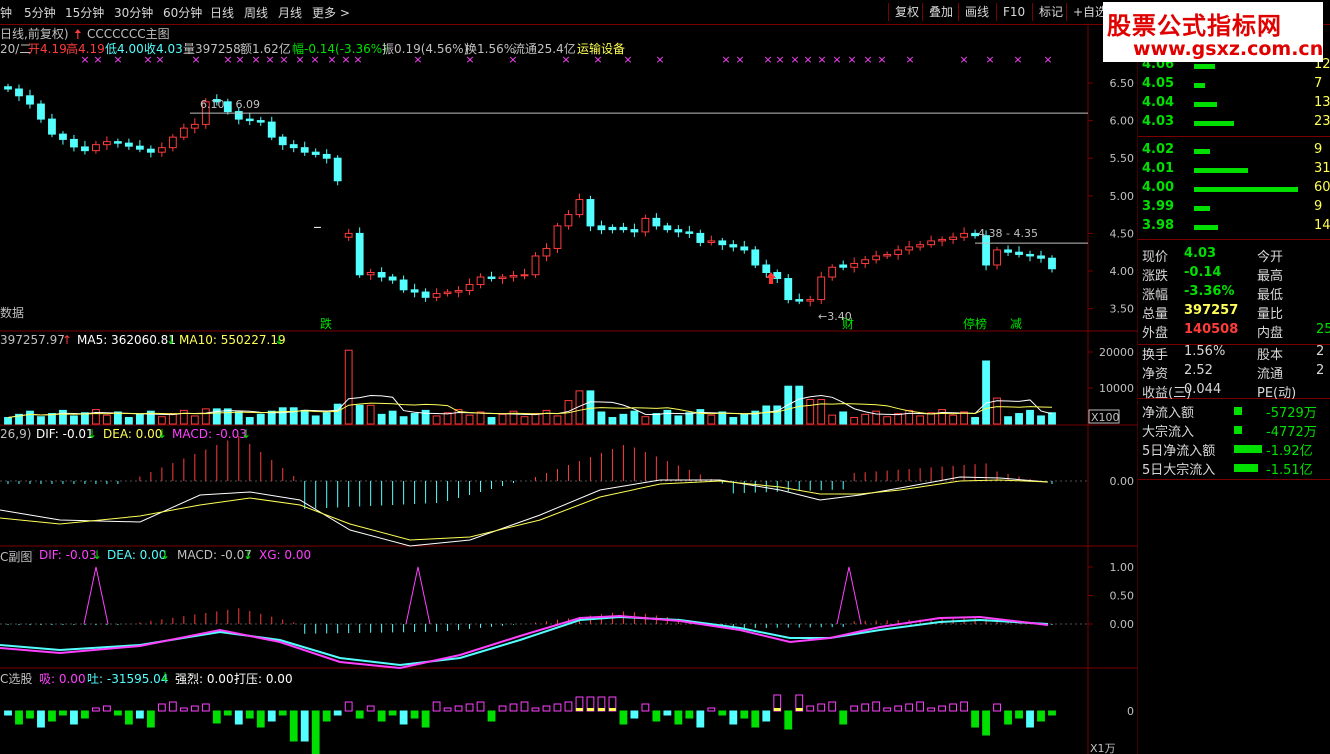 The image size is (1330, 754). Describe the element at coordinates (256, 12) in the screenshot. I see `period-tab-6: 周线` at that location.